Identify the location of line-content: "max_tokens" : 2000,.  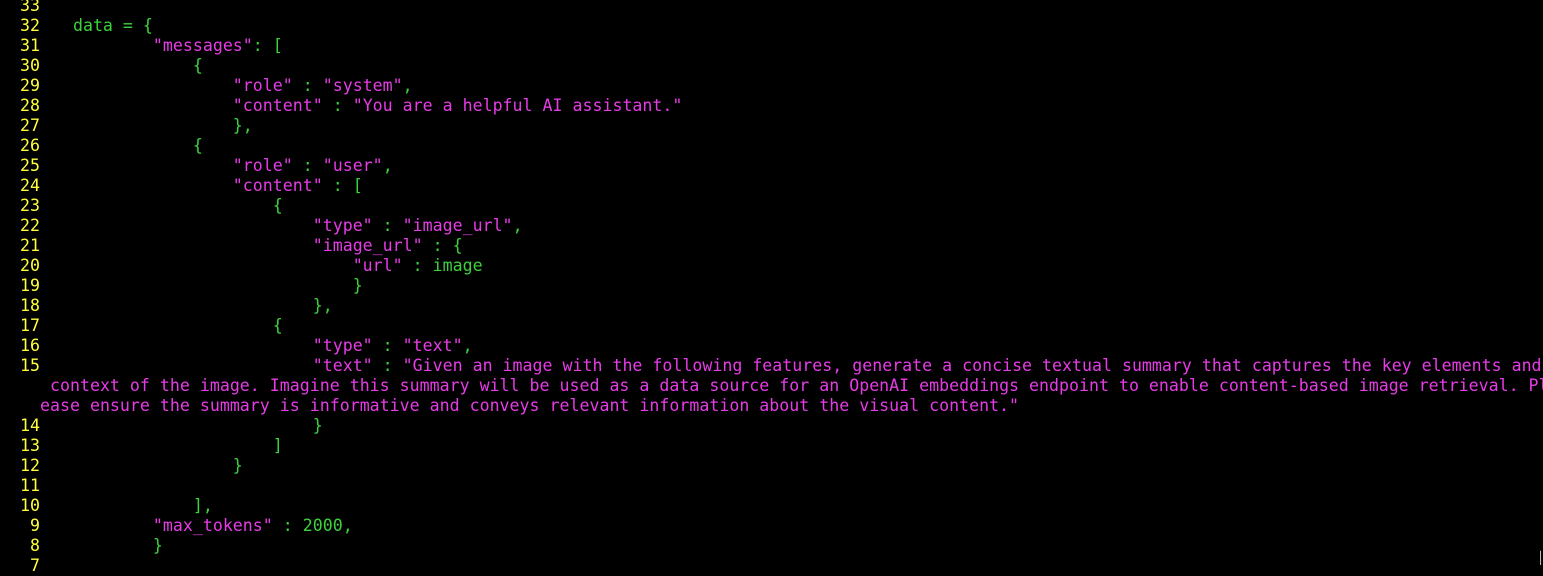
(193, 526).